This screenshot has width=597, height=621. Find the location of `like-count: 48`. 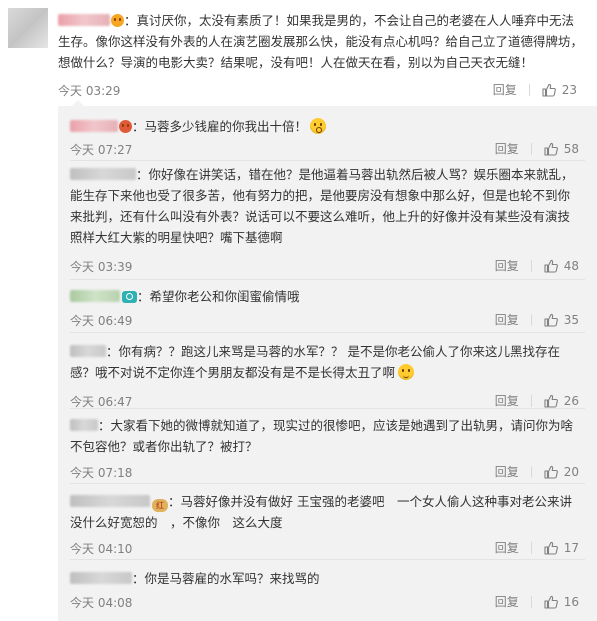

like-count: 48 is located at coordinates (571, 266).